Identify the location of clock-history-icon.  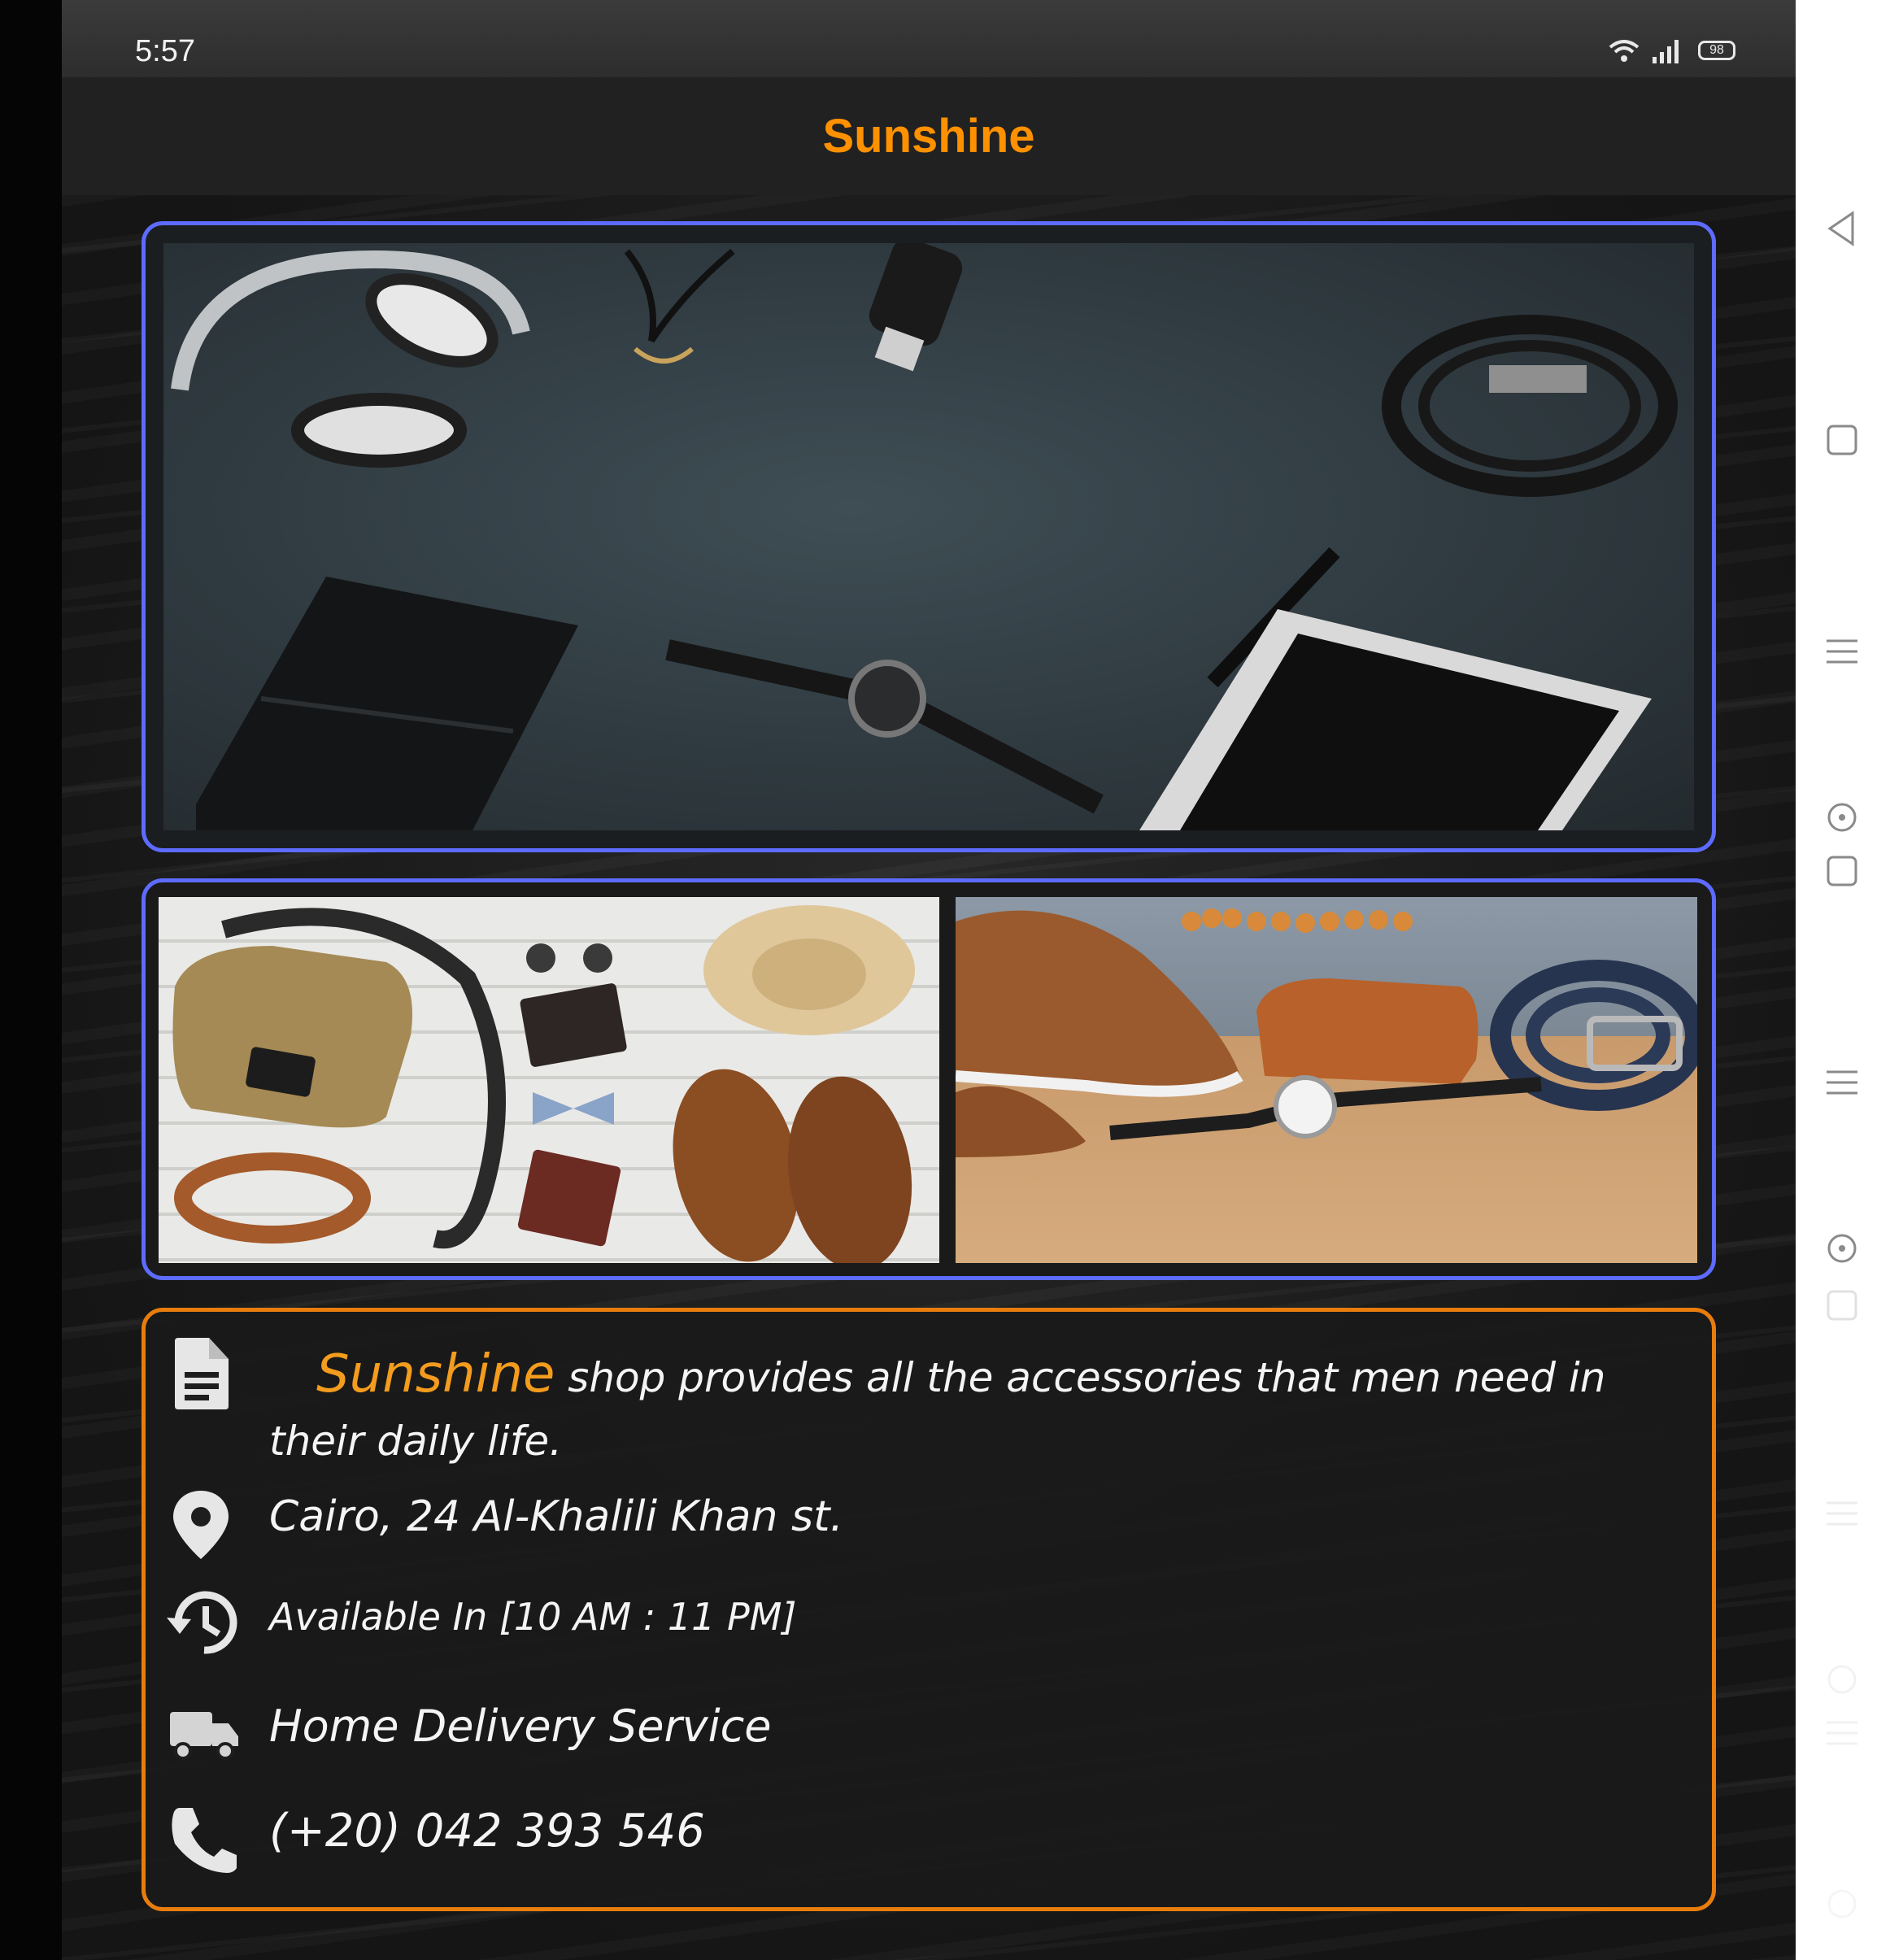
(202, 1622).